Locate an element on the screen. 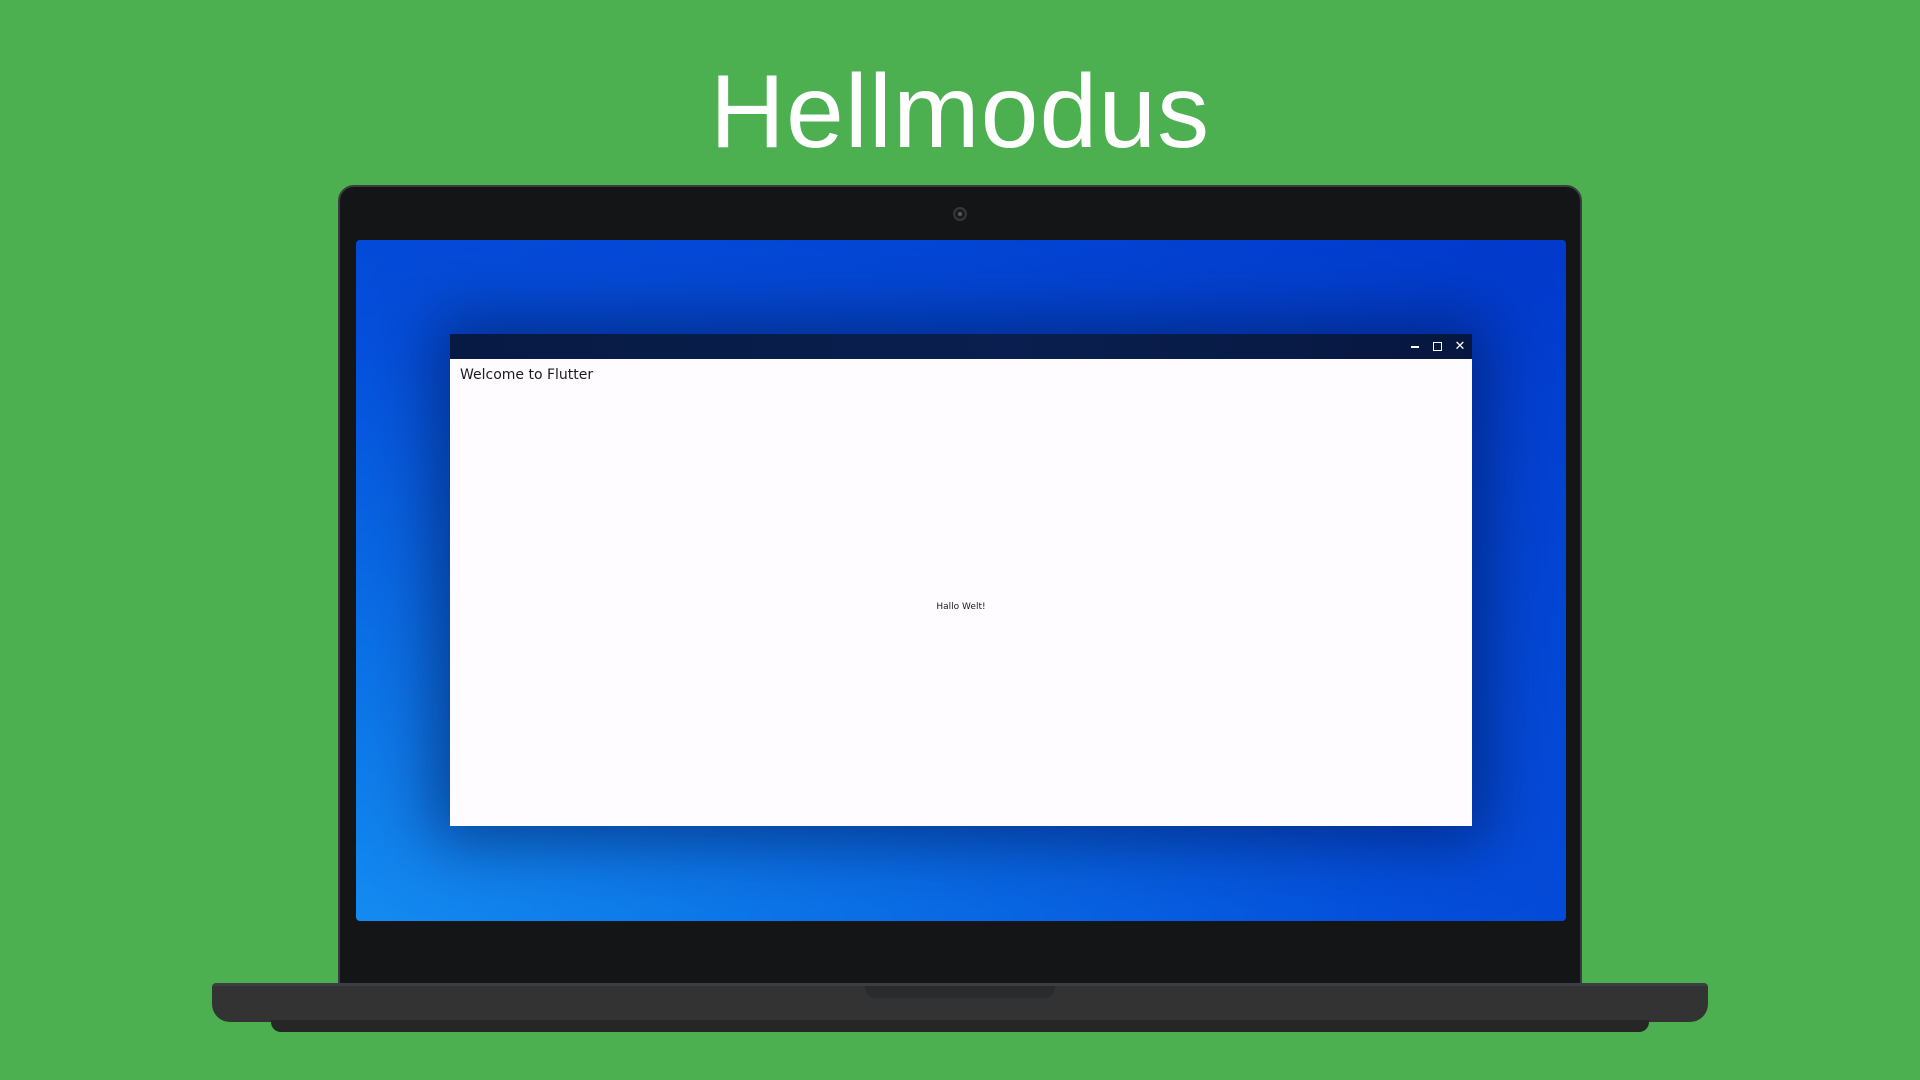  minimize-button is located at coordinates (1415, 346).